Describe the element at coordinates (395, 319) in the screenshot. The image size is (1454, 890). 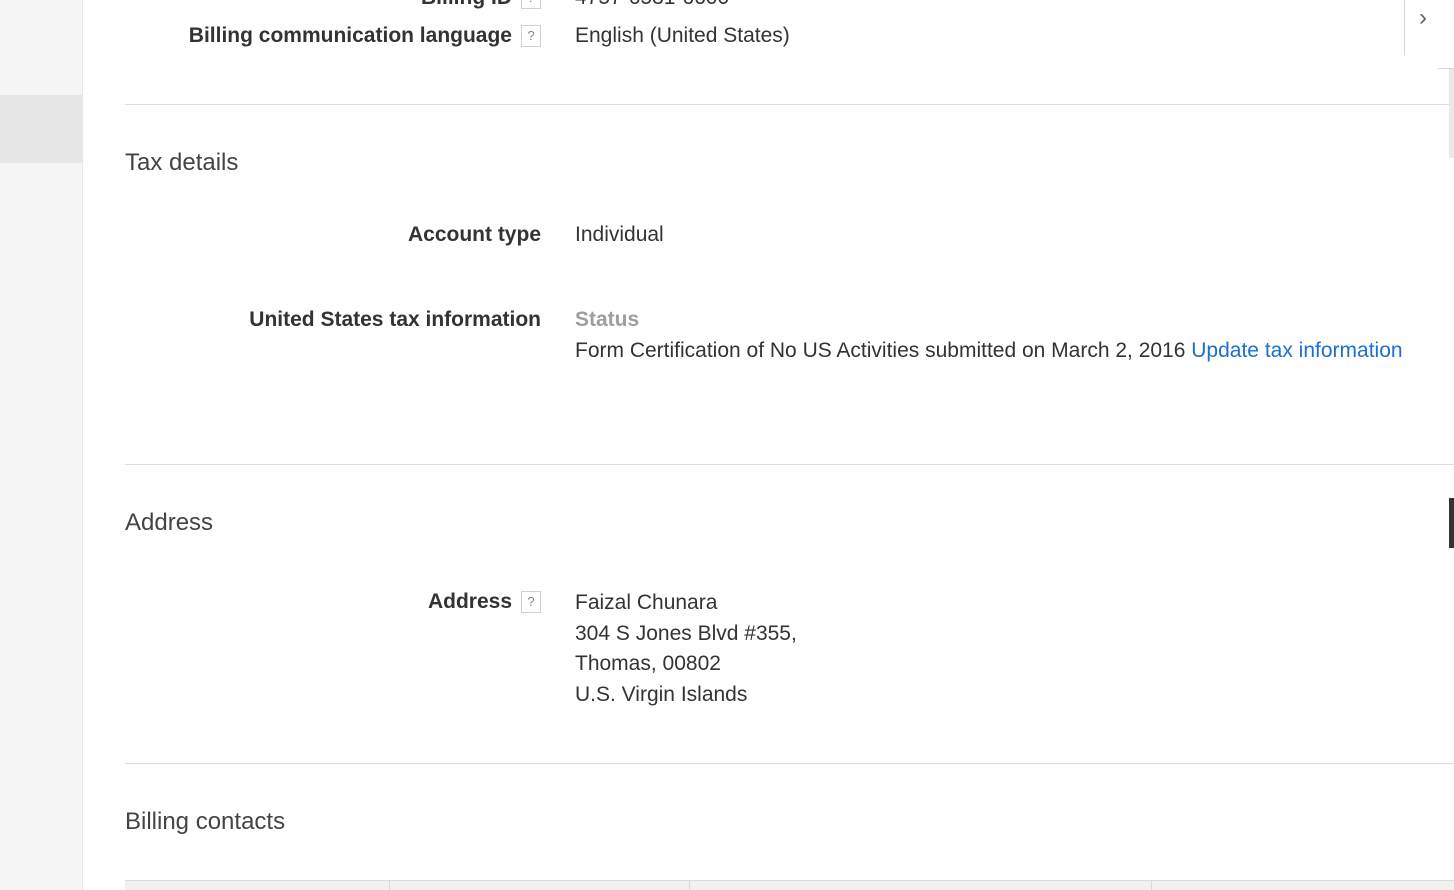
I see `us-tax-label: United States tax information` at that location.